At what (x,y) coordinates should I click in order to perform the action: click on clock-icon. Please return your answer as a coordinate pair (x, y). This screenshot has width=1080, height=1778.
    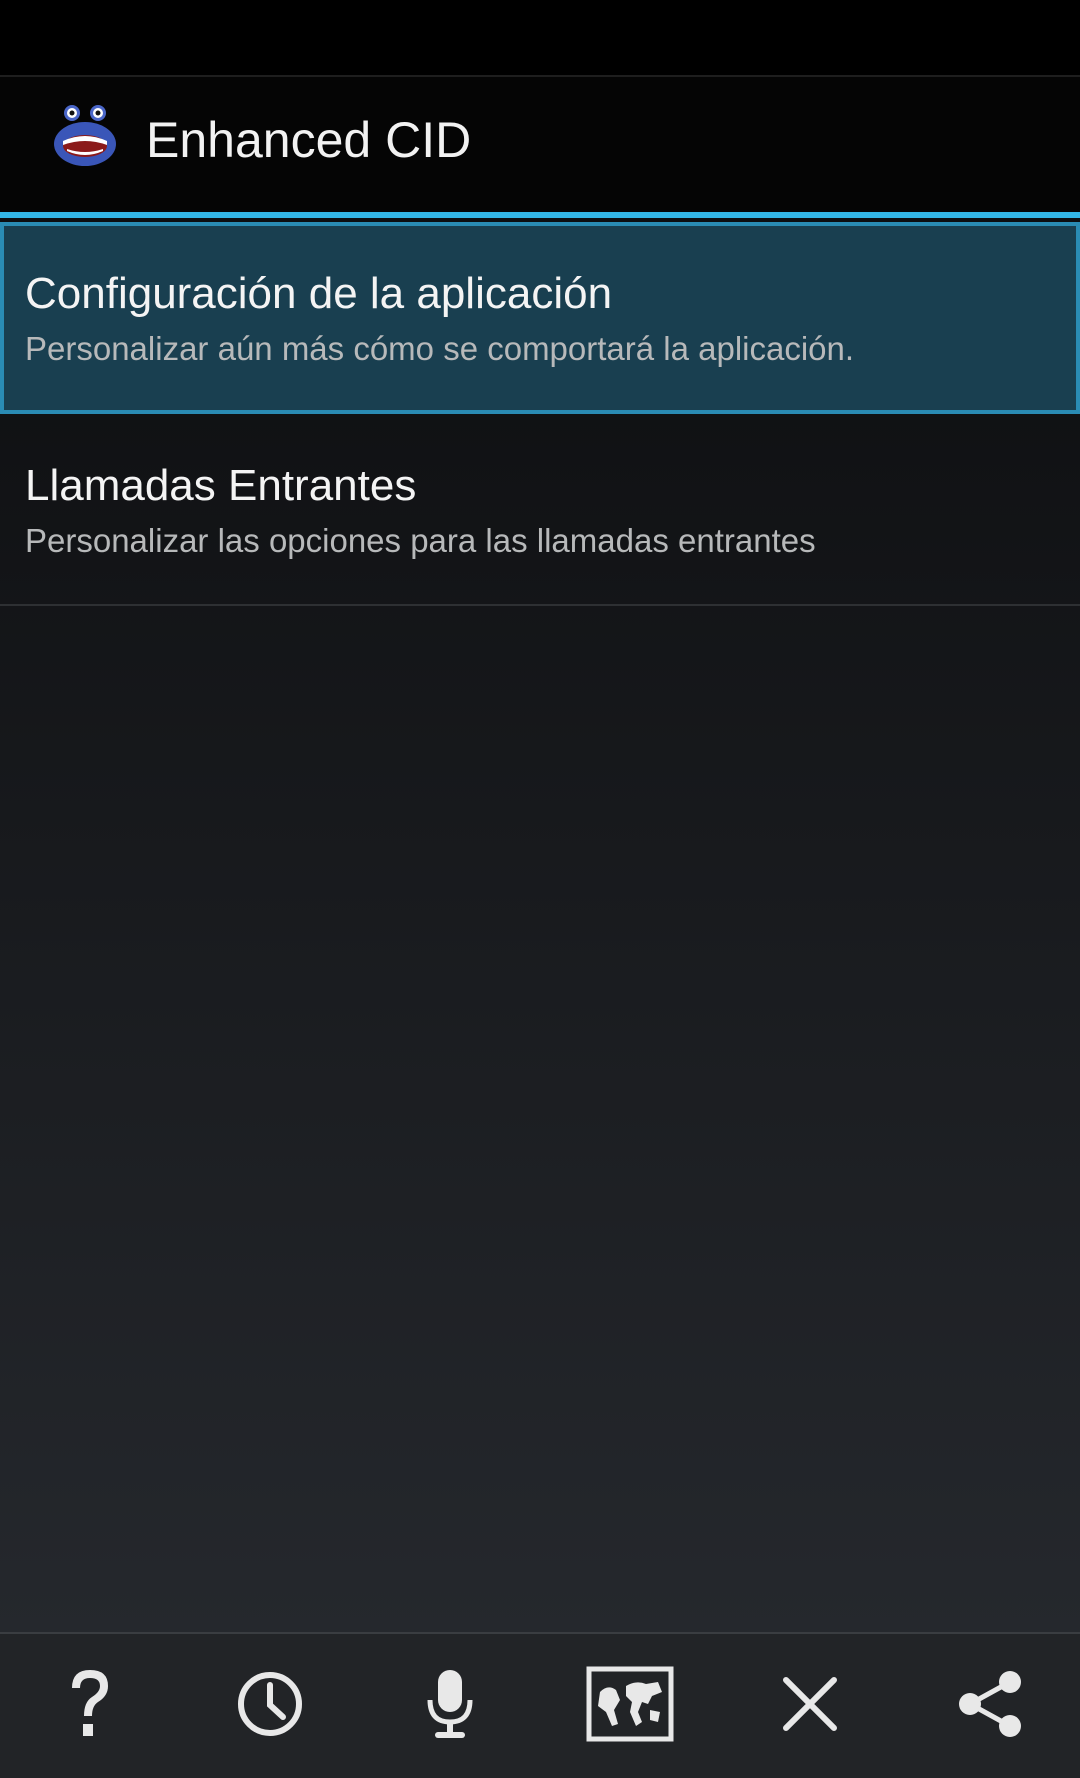
    Looking at the image, I should click on (270, 1704).